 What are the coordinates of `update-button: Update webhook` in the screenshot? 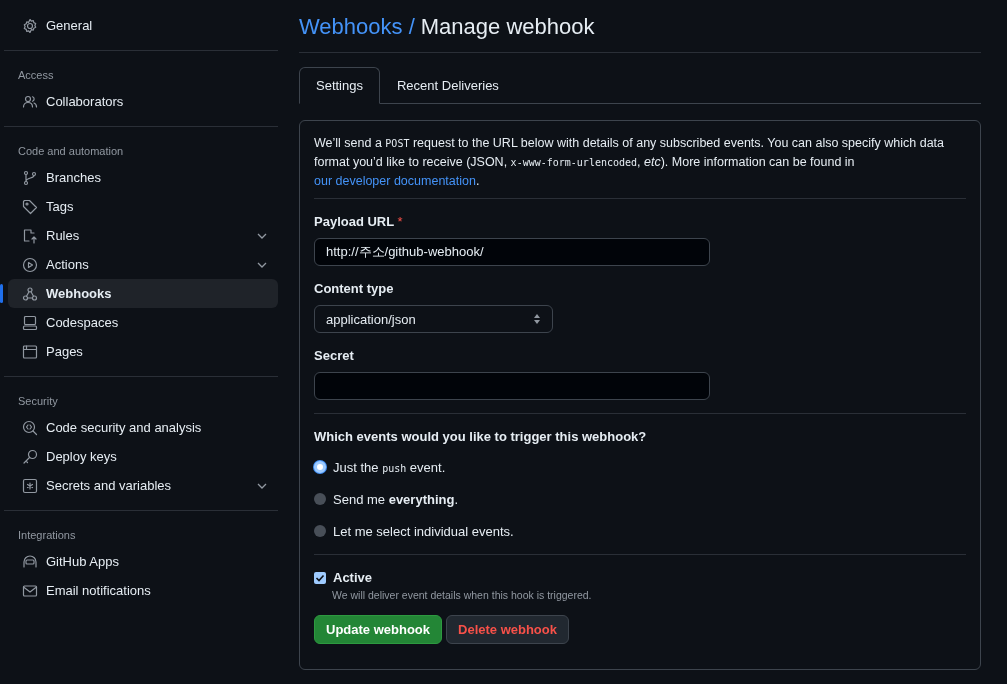 It's located at (378, 629).